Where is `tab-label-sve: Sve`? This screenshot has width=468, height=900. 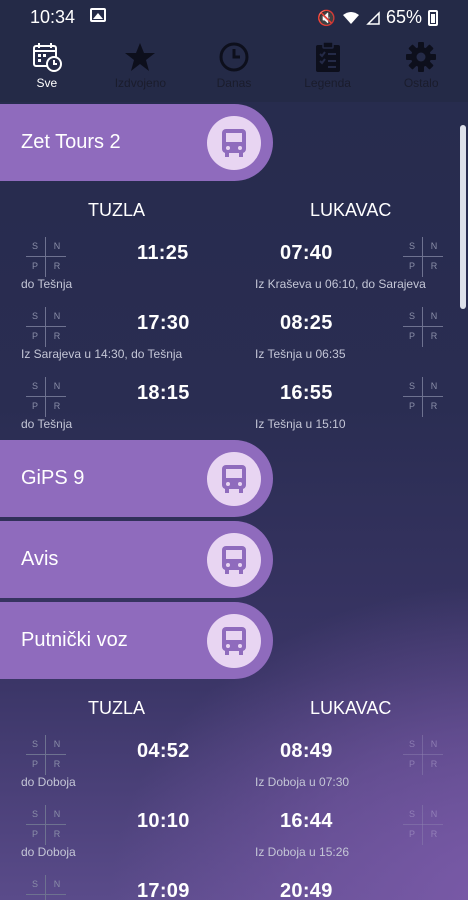
tab-label-sve: Sve is located at coordinates (47, 83).